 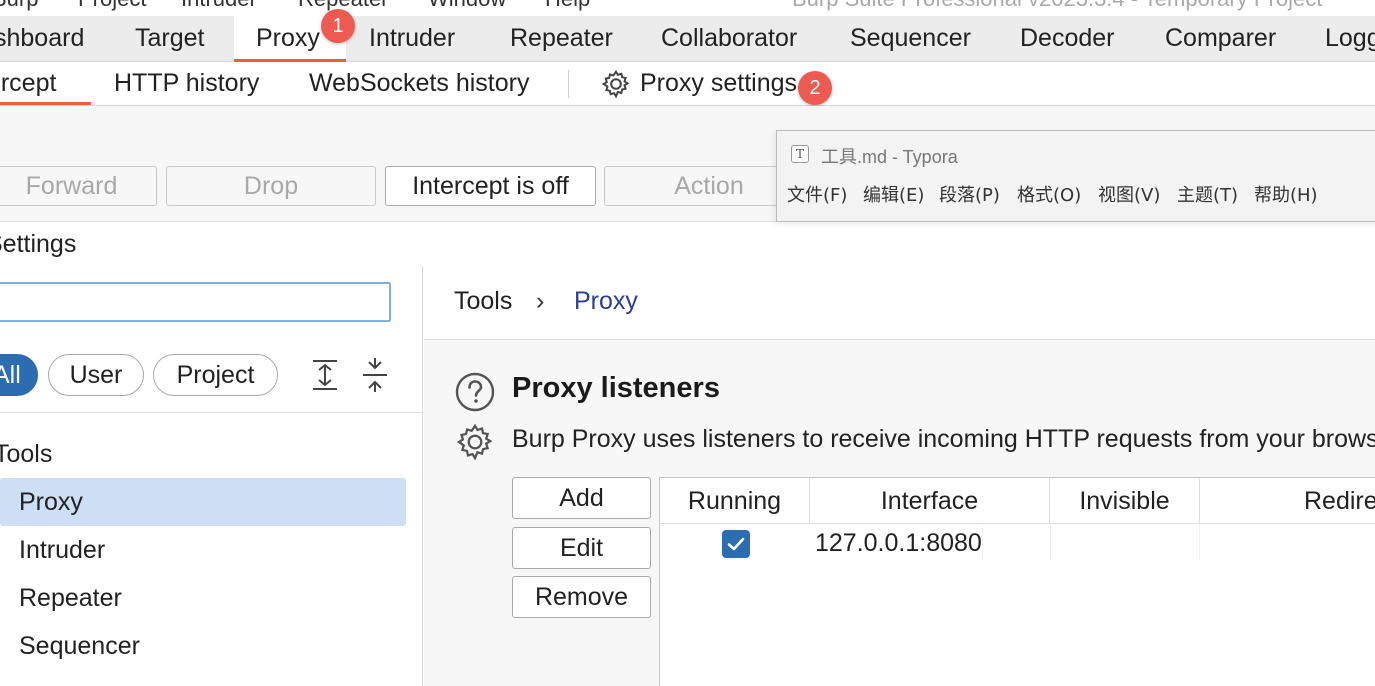 I want to click on help-icon, so click(x=475, y=392).